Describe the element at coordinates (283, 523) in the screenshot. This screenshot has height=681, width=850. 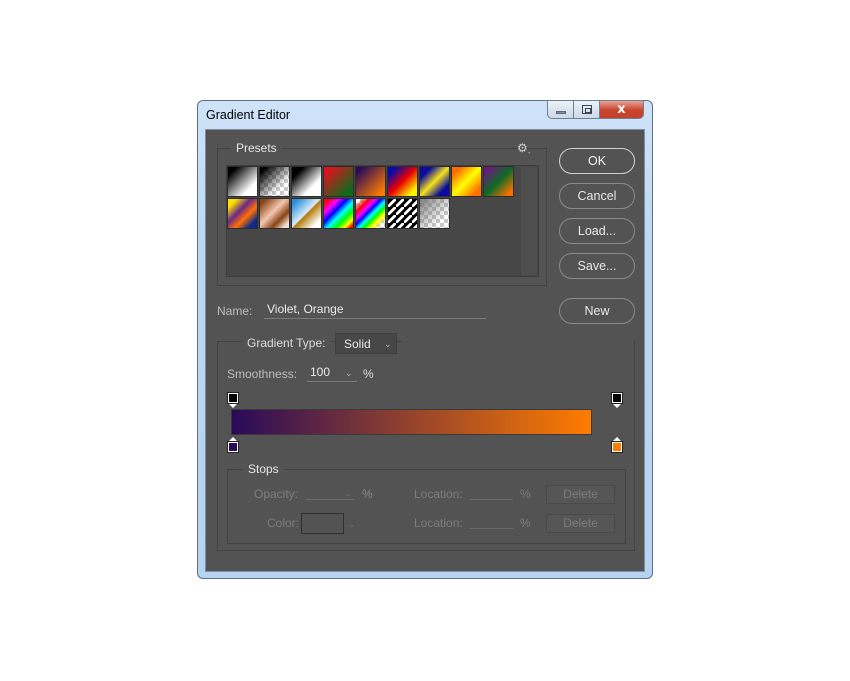
I see `color-label: Color:` at that location.